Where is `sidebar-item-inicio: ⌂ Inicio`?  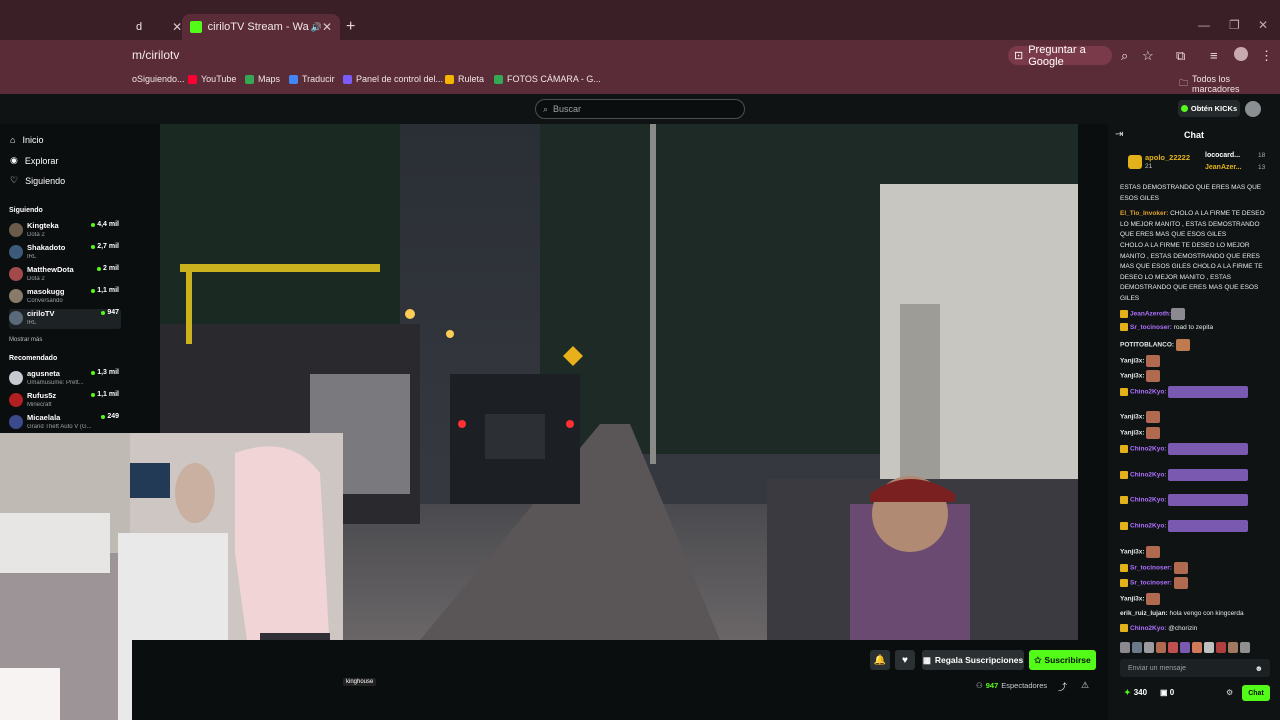
sidebar-item-inicio: ⌂ Inicio is located at coordinates (26, 140).